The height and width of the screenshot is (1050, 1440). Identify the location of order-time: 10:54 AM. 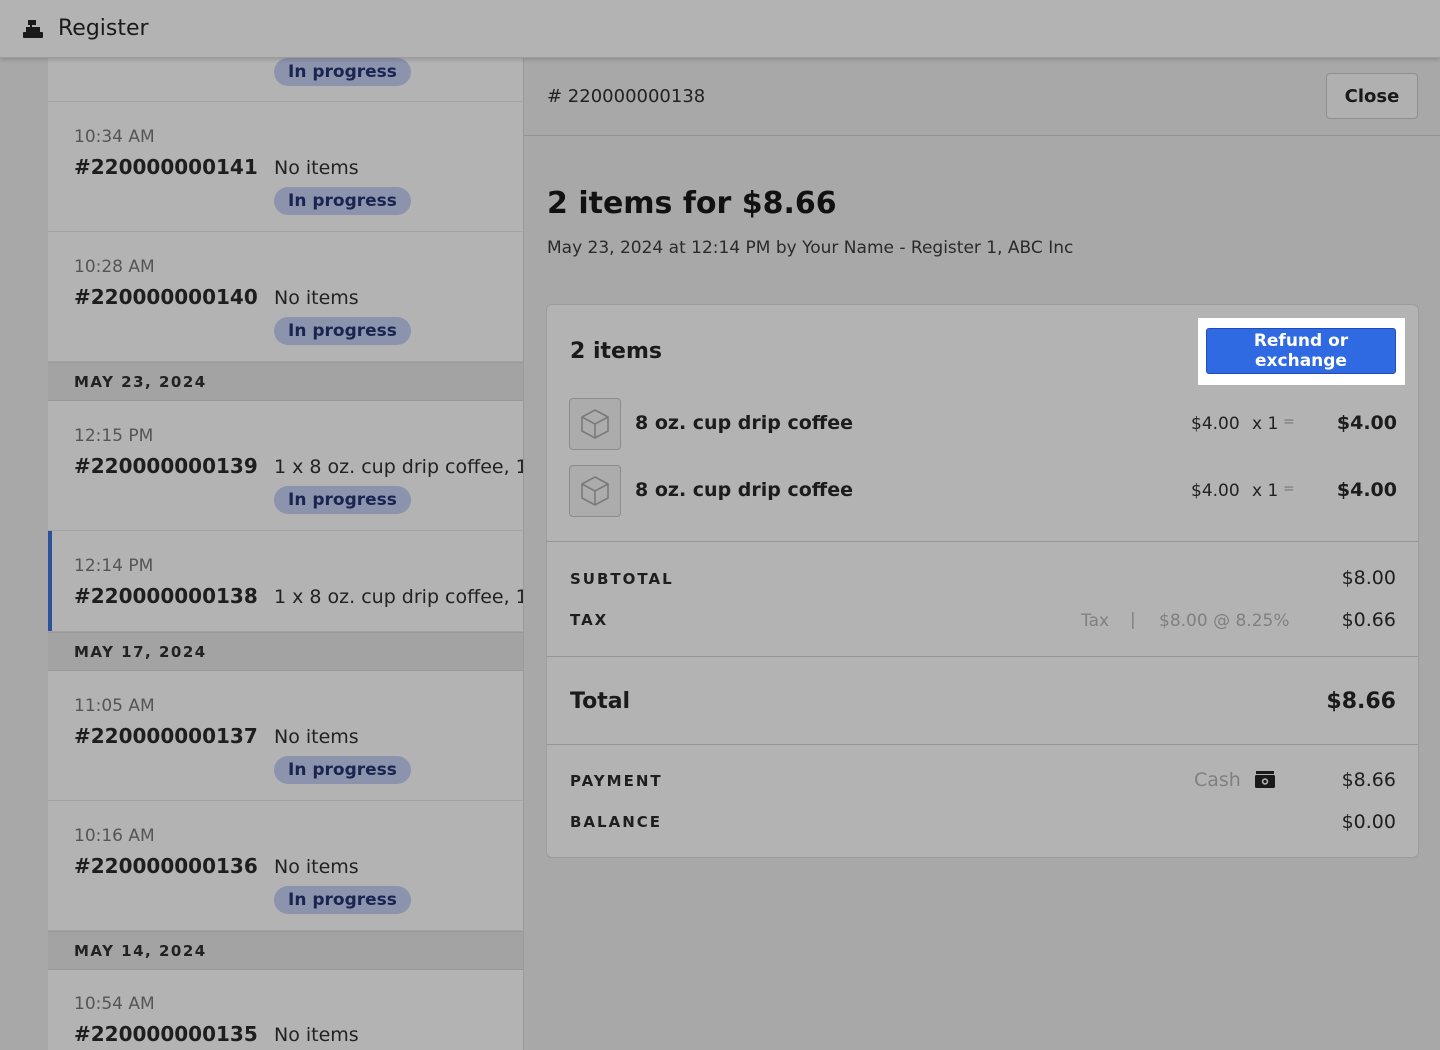
(114, 1004).